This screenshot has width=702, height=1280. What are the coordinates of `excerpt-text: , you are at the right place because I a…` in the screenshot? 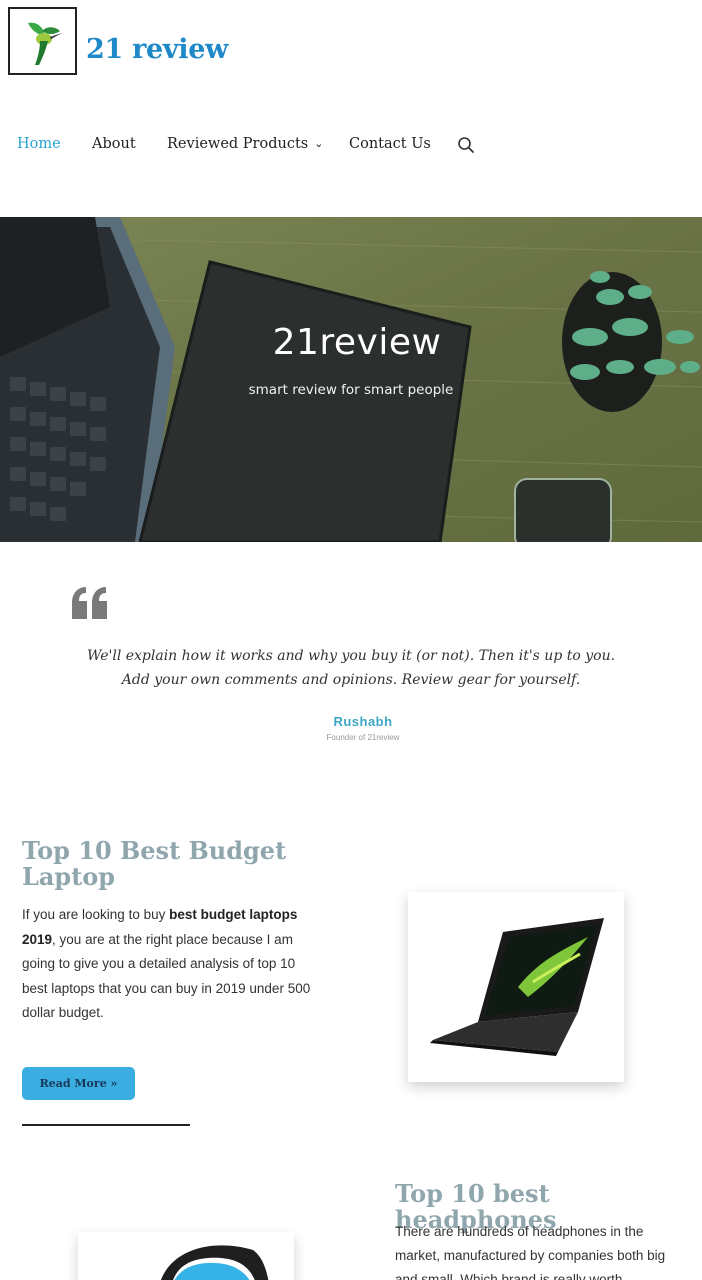 It's located at (166, 976).